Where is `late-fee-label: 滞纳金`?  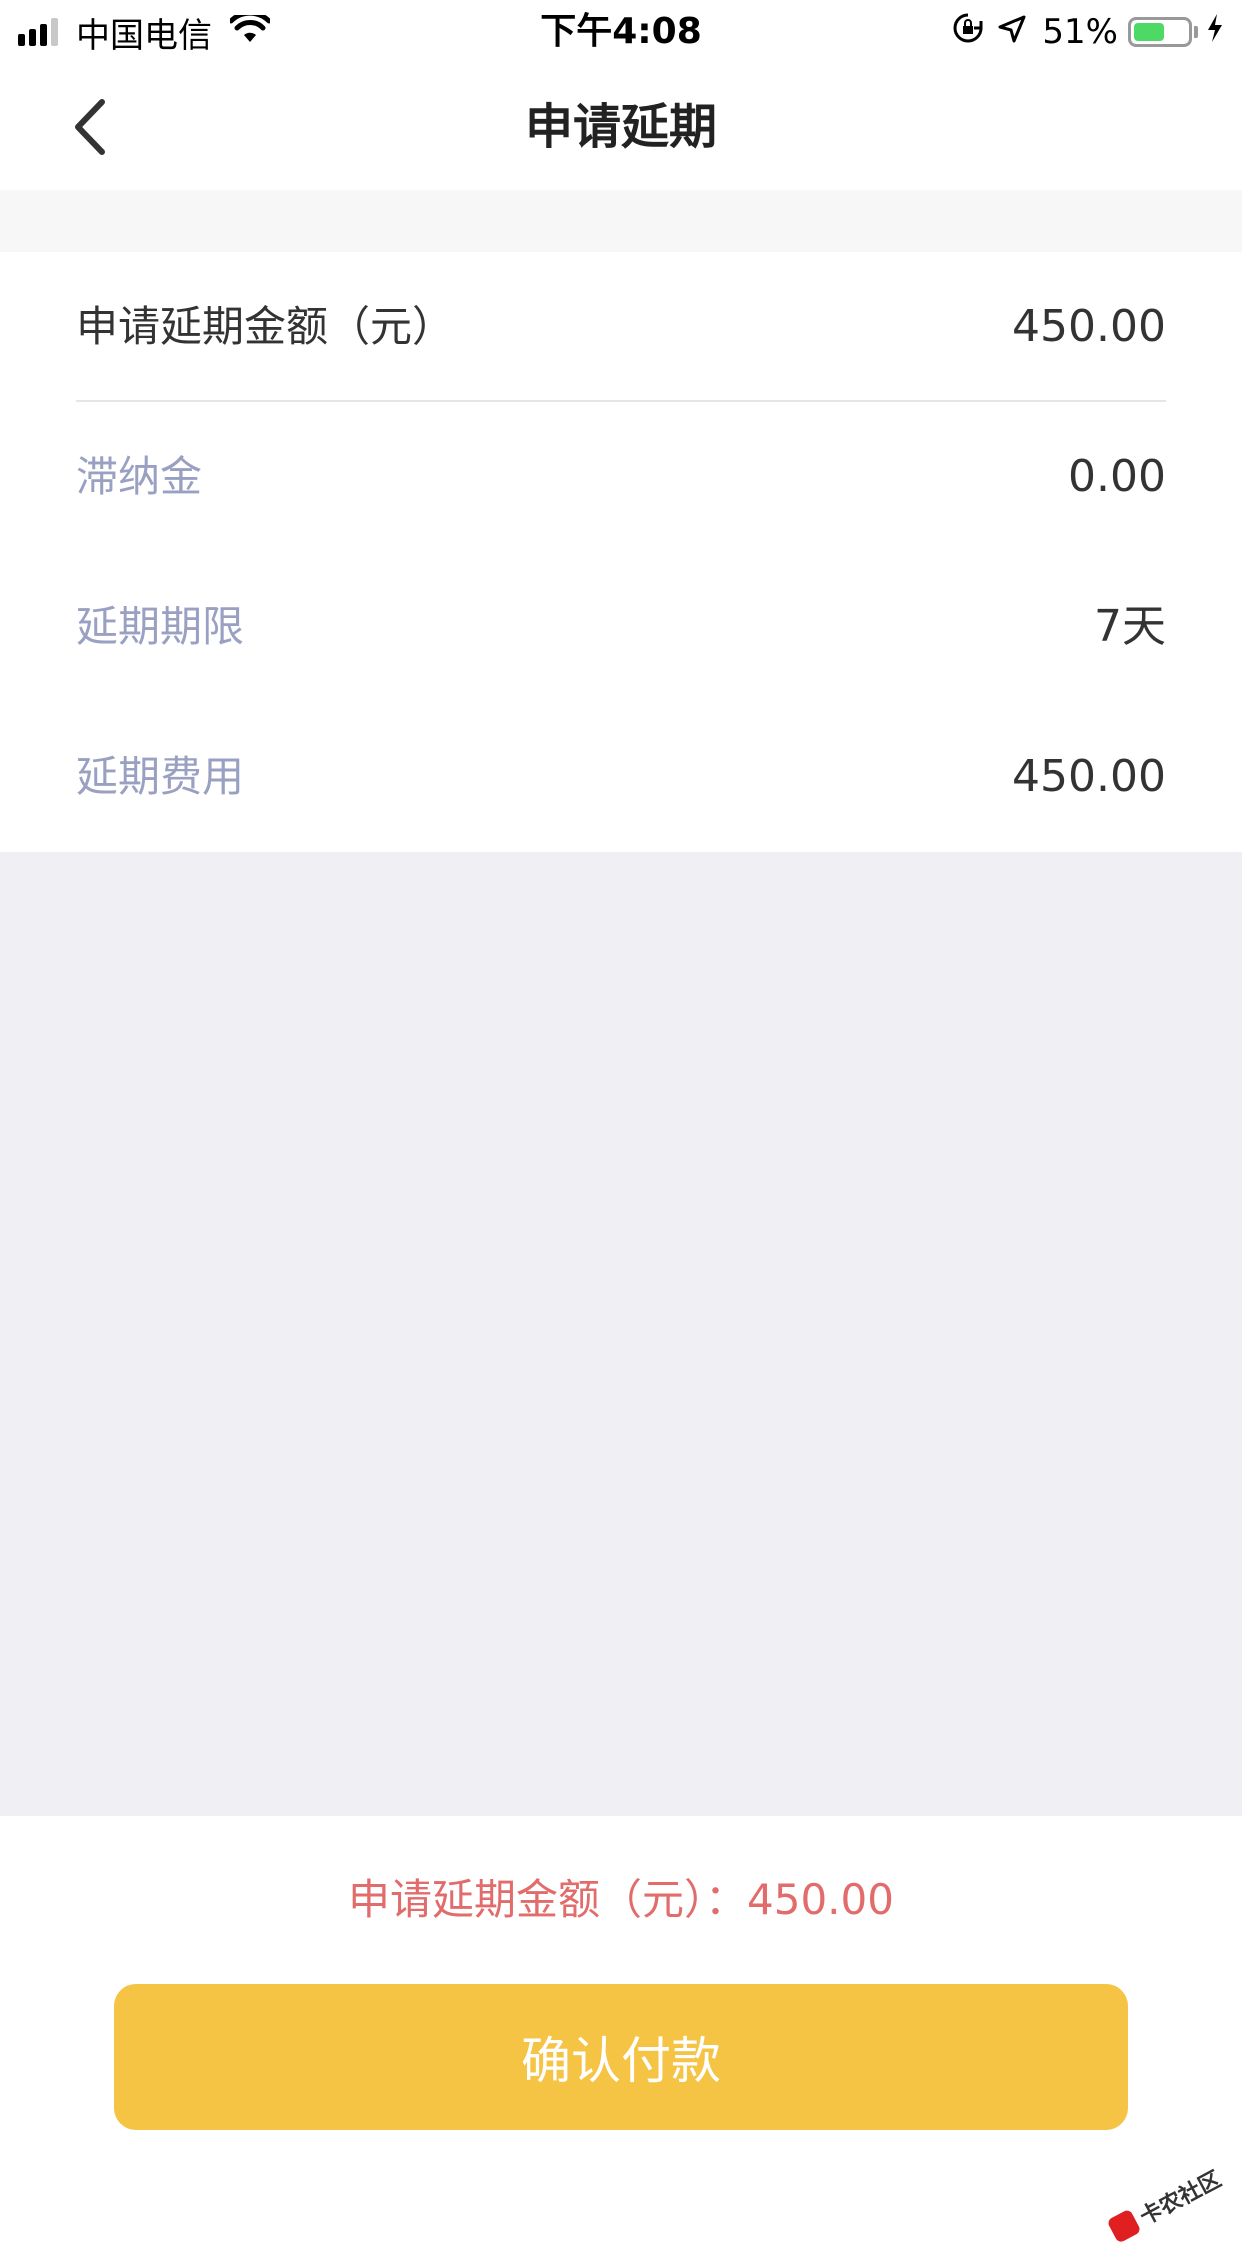 late-fee-label: 滞纳金 is located at coordinates (139, 476).